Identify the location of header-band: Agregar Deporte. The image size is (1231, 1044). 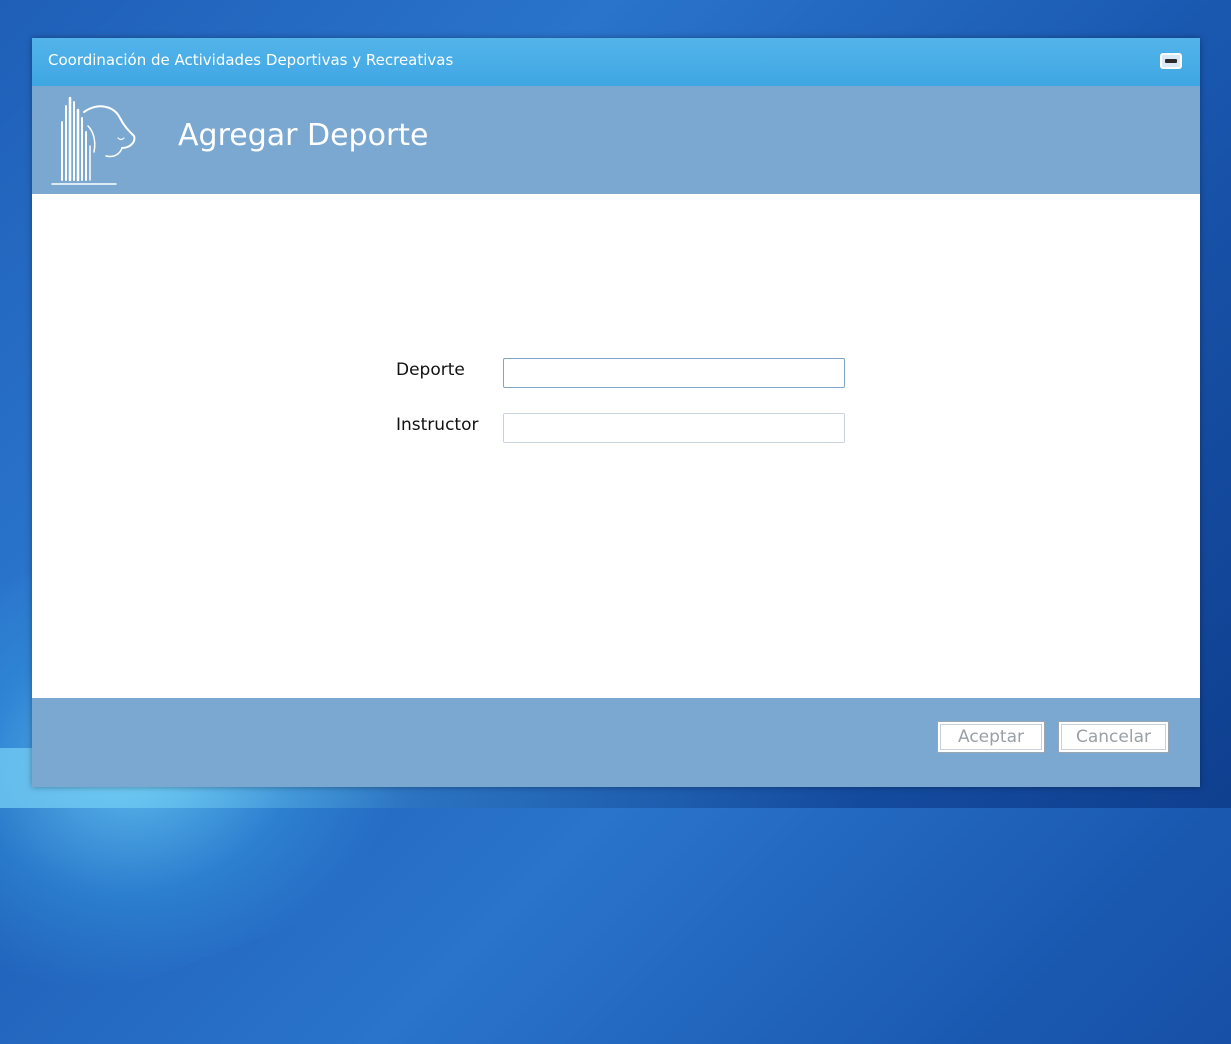
(616, 140).